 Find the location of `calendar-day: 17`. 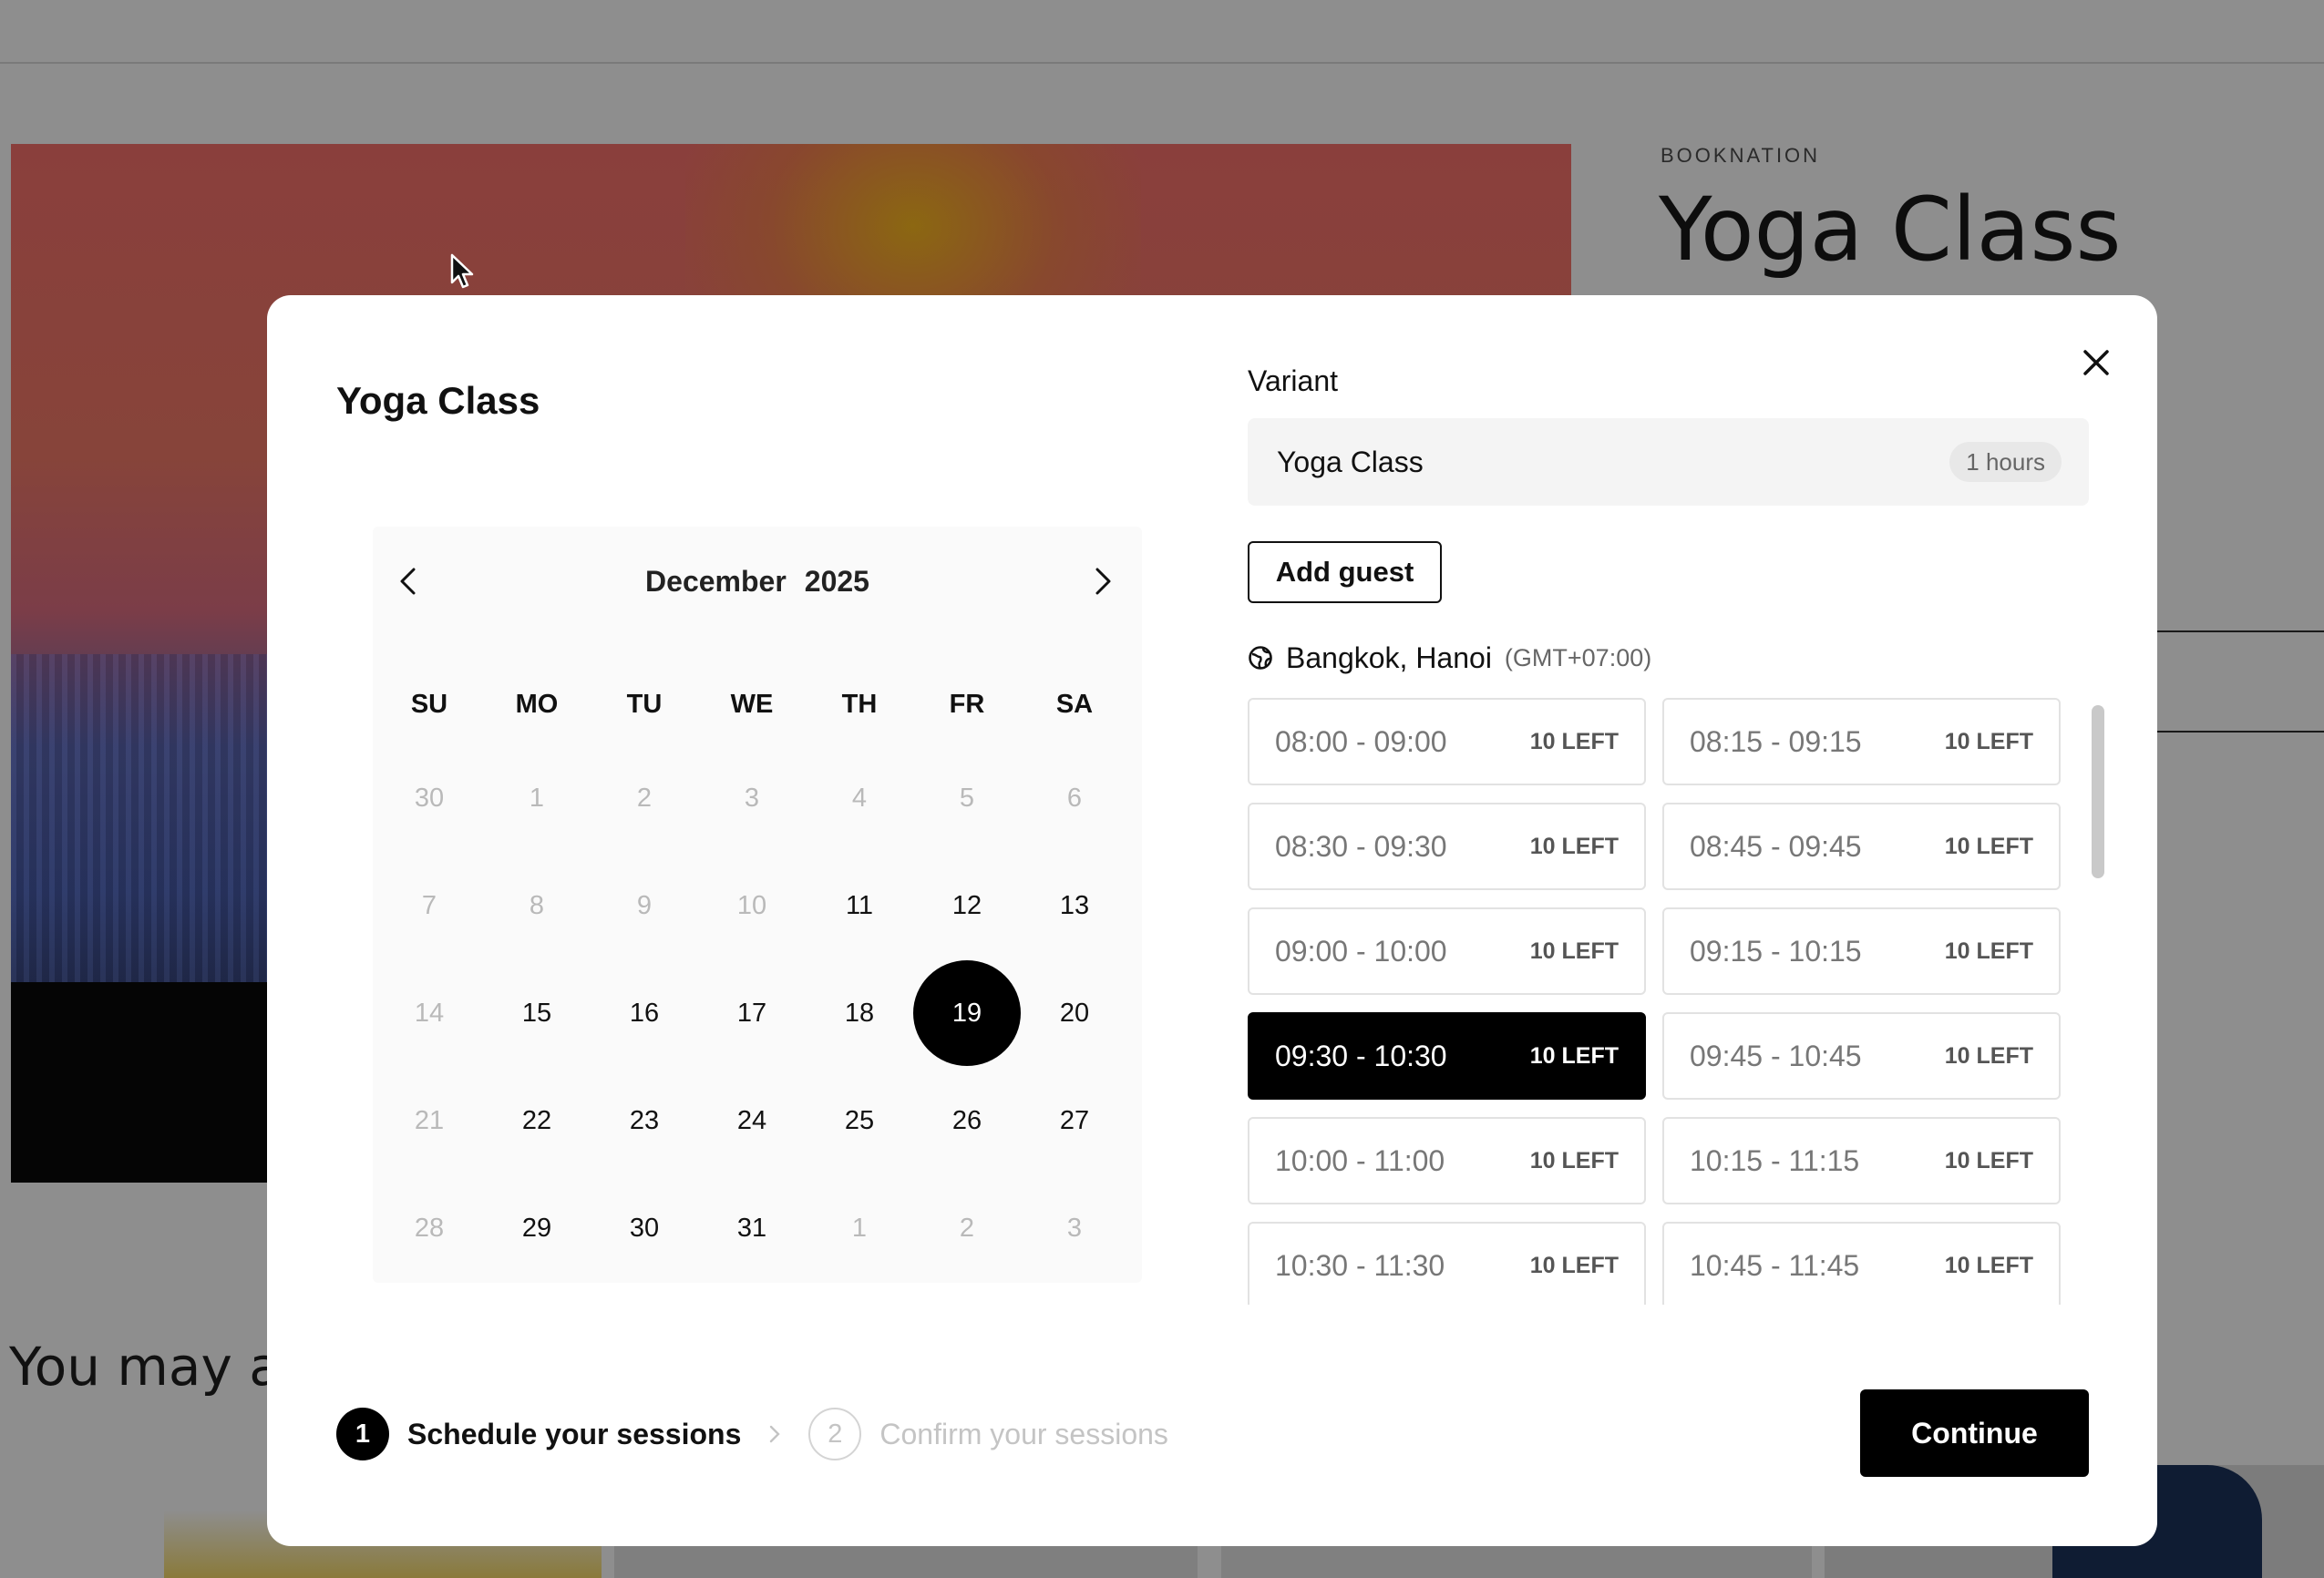

calendar-day: 17 is located at coordinates (752, 1013).